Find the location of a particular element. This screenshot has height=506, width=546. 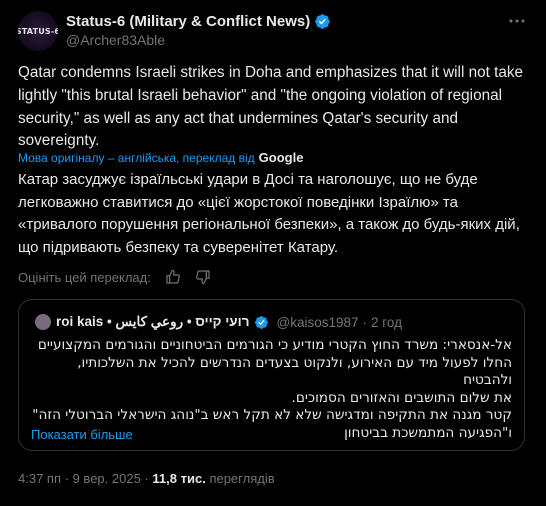

author-name-row: Status-6 (Military & Conflict News) is located at coordinates (198, 21).